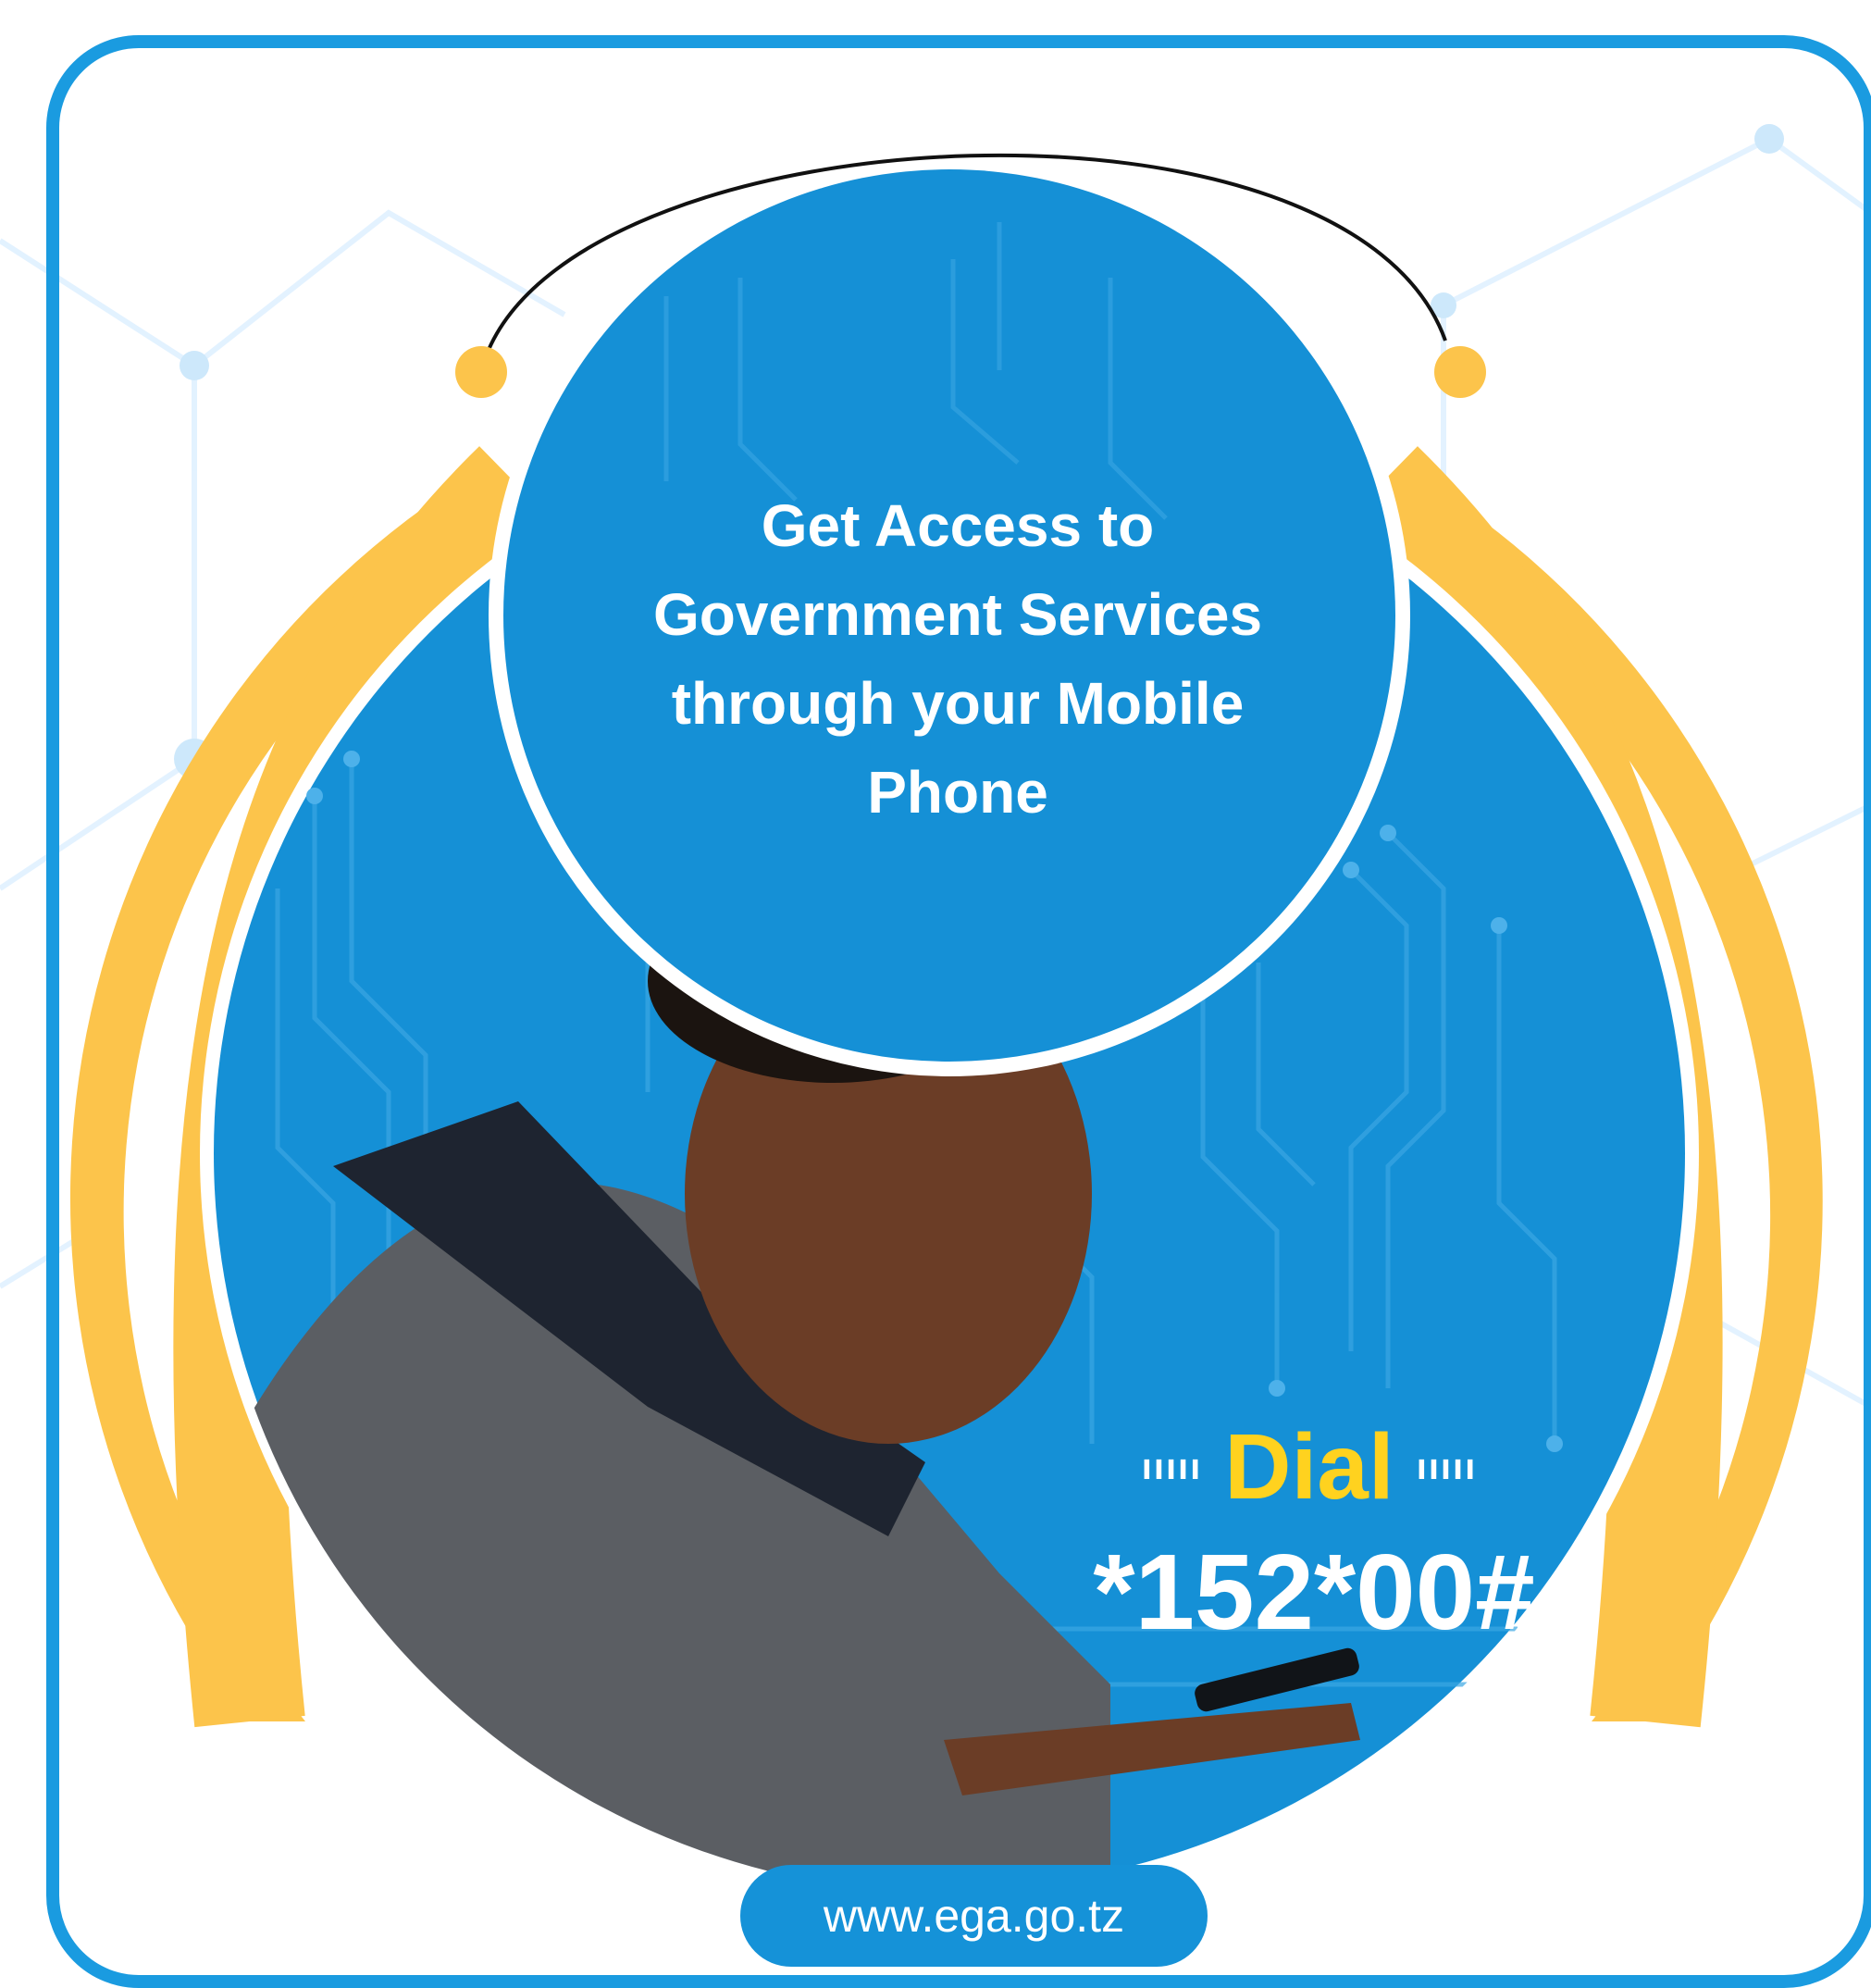  Describe the element at coordinates (958, 703) in the screenshot. I see `headline-line-3: through your Mobile` at that location.